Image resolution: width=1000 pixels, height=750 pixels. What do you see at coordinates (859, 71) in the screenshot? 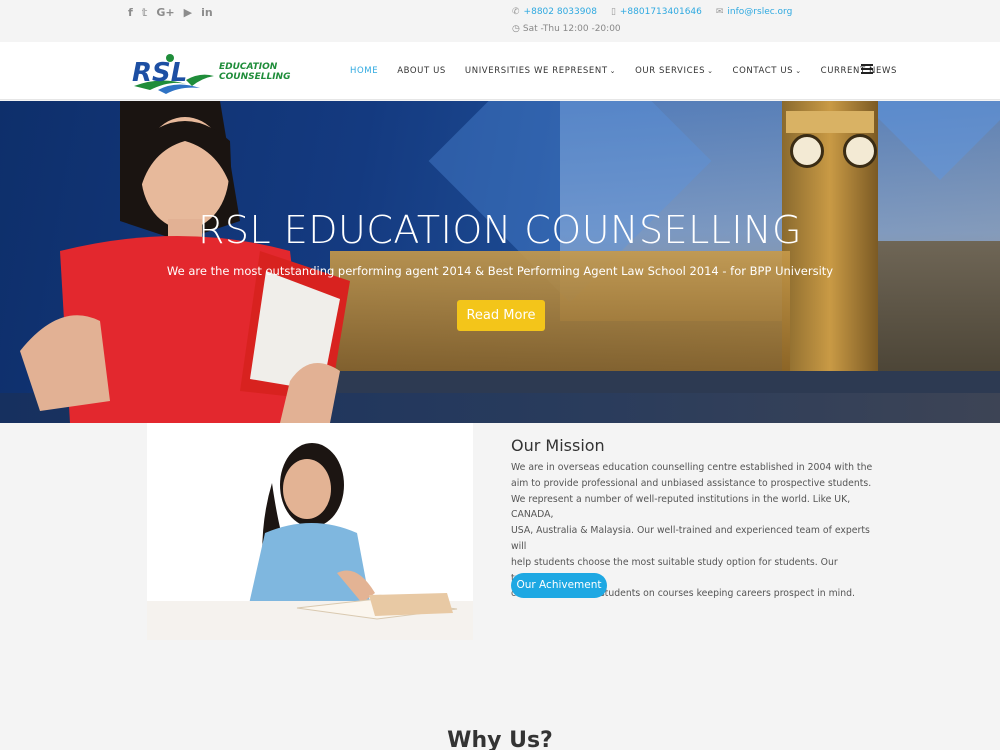
I see `nav-item-news: CURRENT NEWS` at bounding box center [859, 71].